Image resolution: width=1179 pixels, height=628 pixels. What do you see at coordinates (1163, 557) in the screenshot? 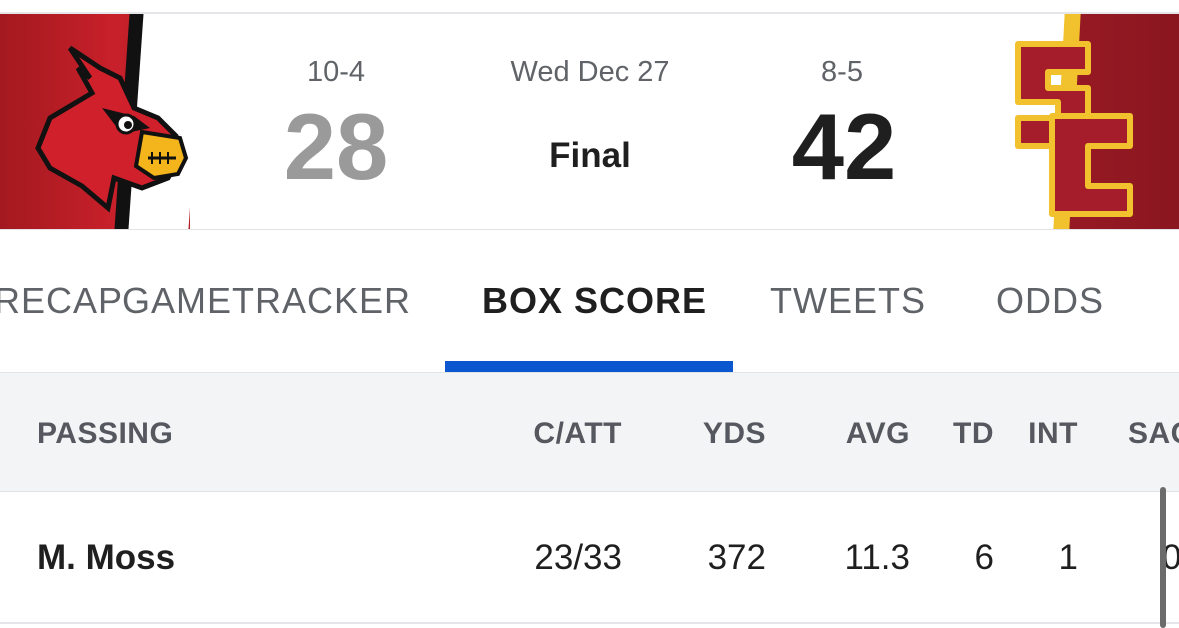
I see `vertical-scrollbar` at bounding box center [1163, 557].